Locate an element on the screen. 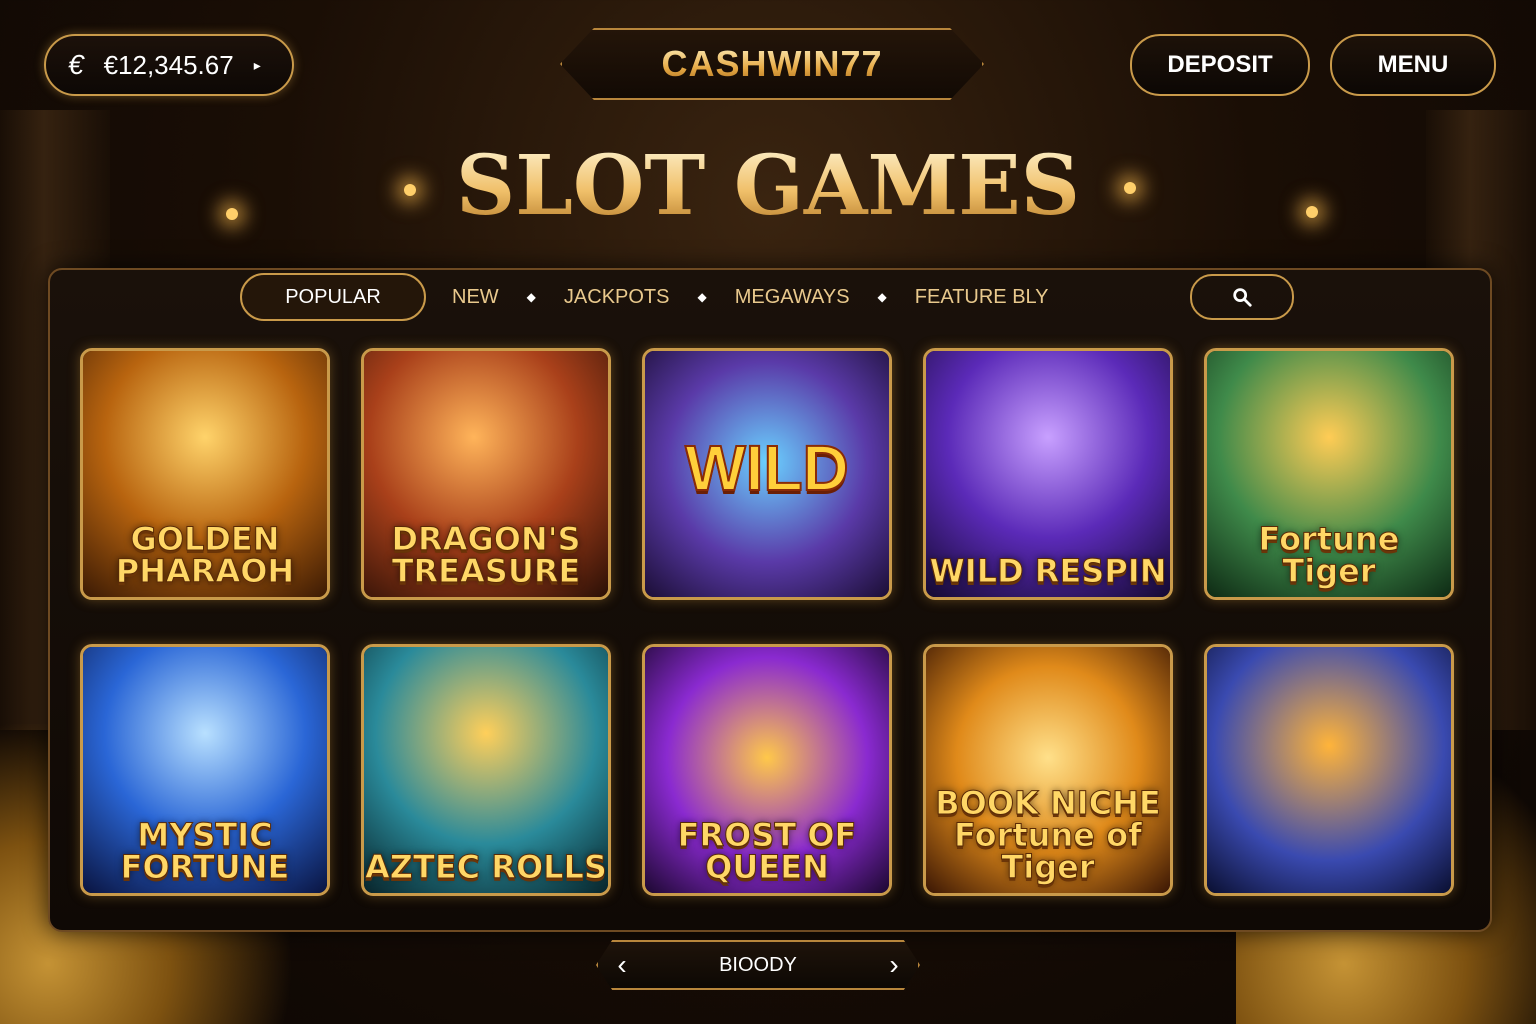  game-tile-mystic-fortune: MYSTIC FORTUNE is located at coordinates (205, 770).